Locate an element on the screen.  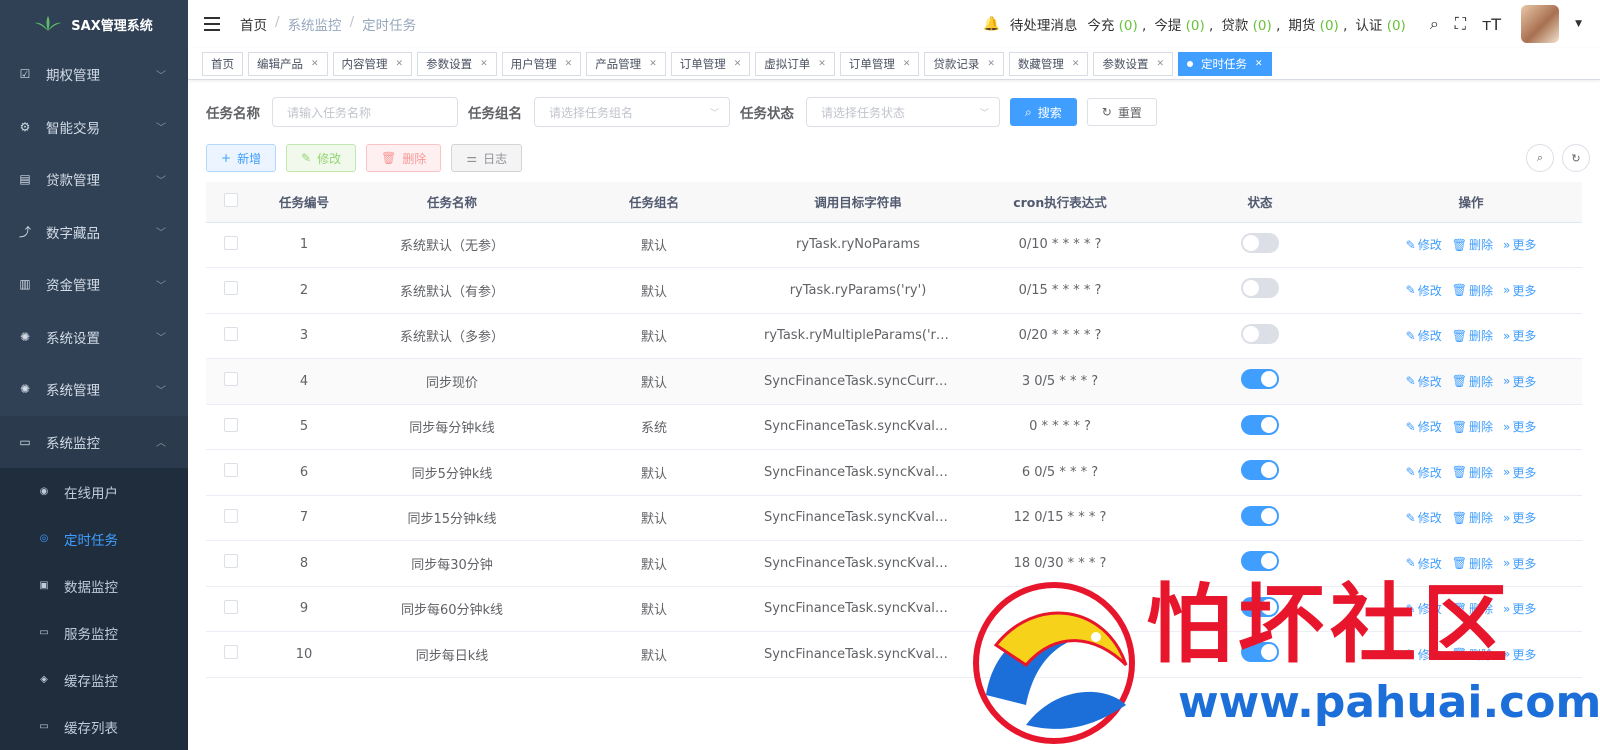
submenu-item: ◈ 缓存监控 is located at coordinates (94, 679).